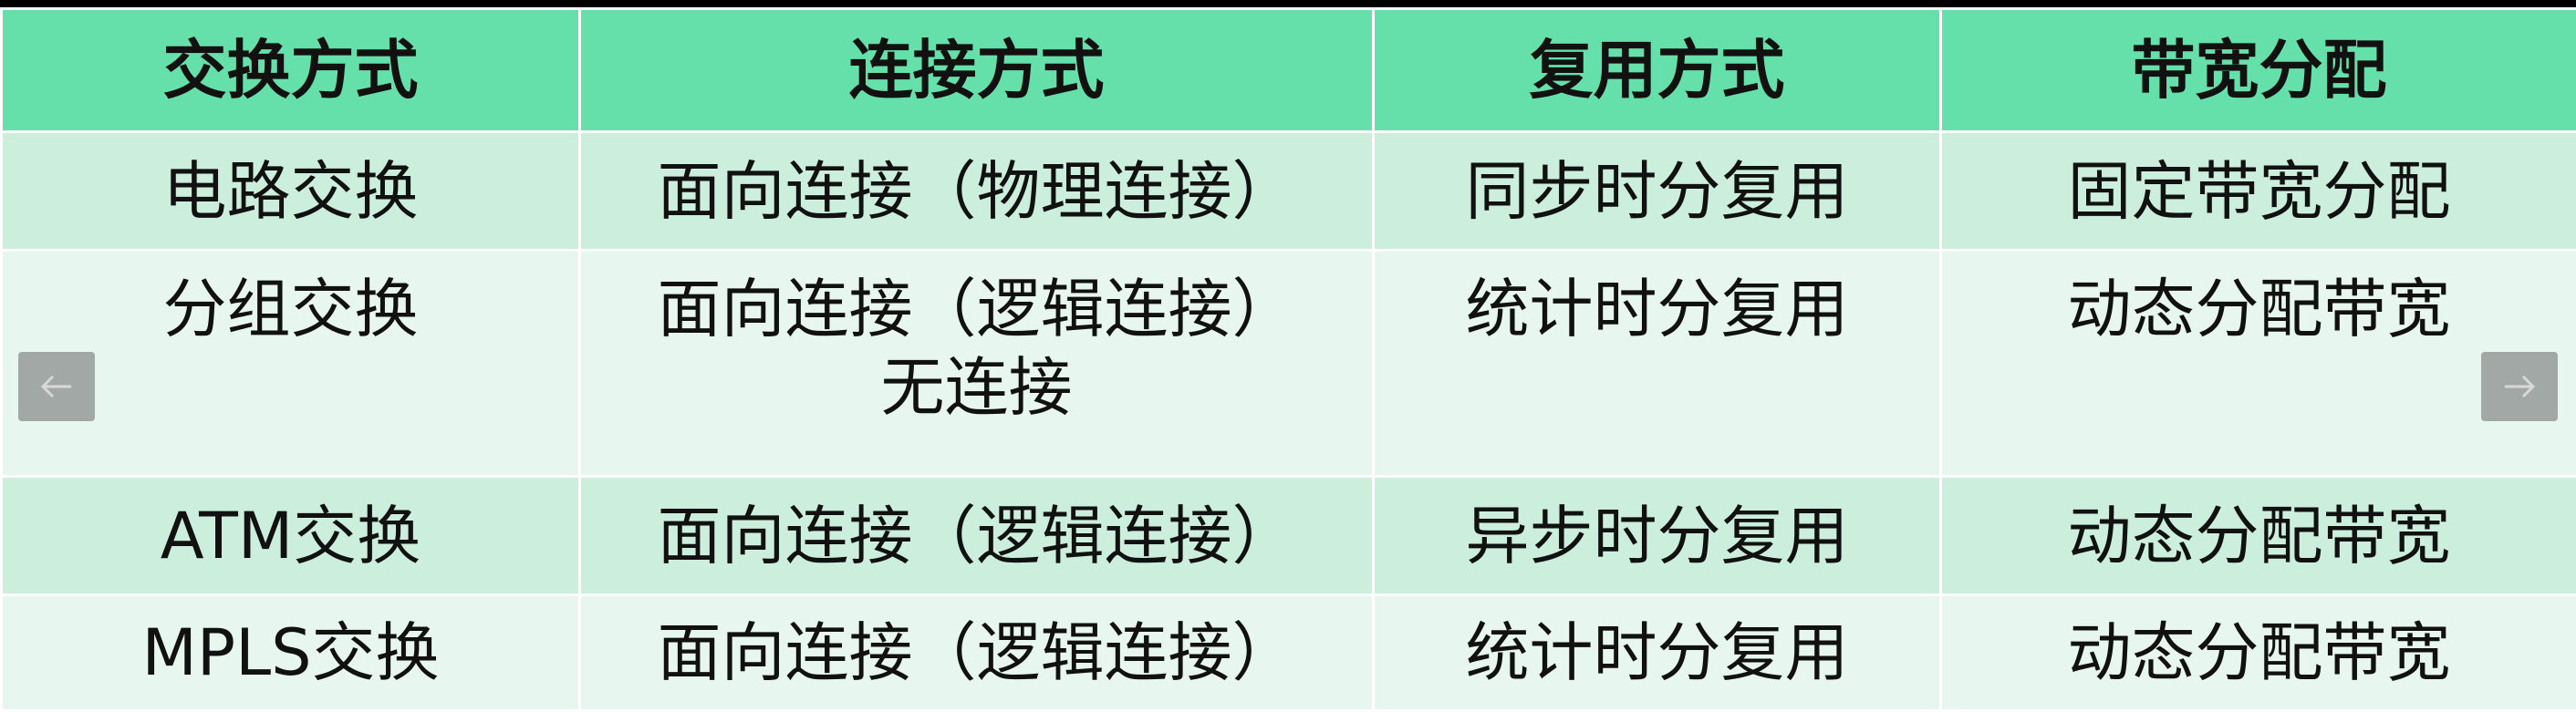 The height and width of the screenshot is (712, 2576). I want to click on cell-multiplexing: 异步时分复用, so click(1657, 536).